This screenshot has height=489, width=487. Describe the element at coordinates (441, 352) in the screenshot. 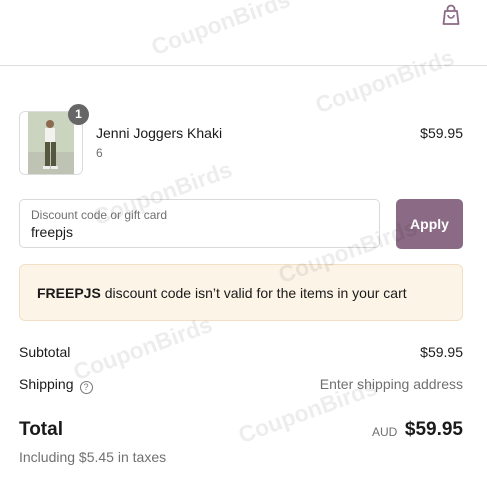

I see `subtotal-value: $59.95` at that location.